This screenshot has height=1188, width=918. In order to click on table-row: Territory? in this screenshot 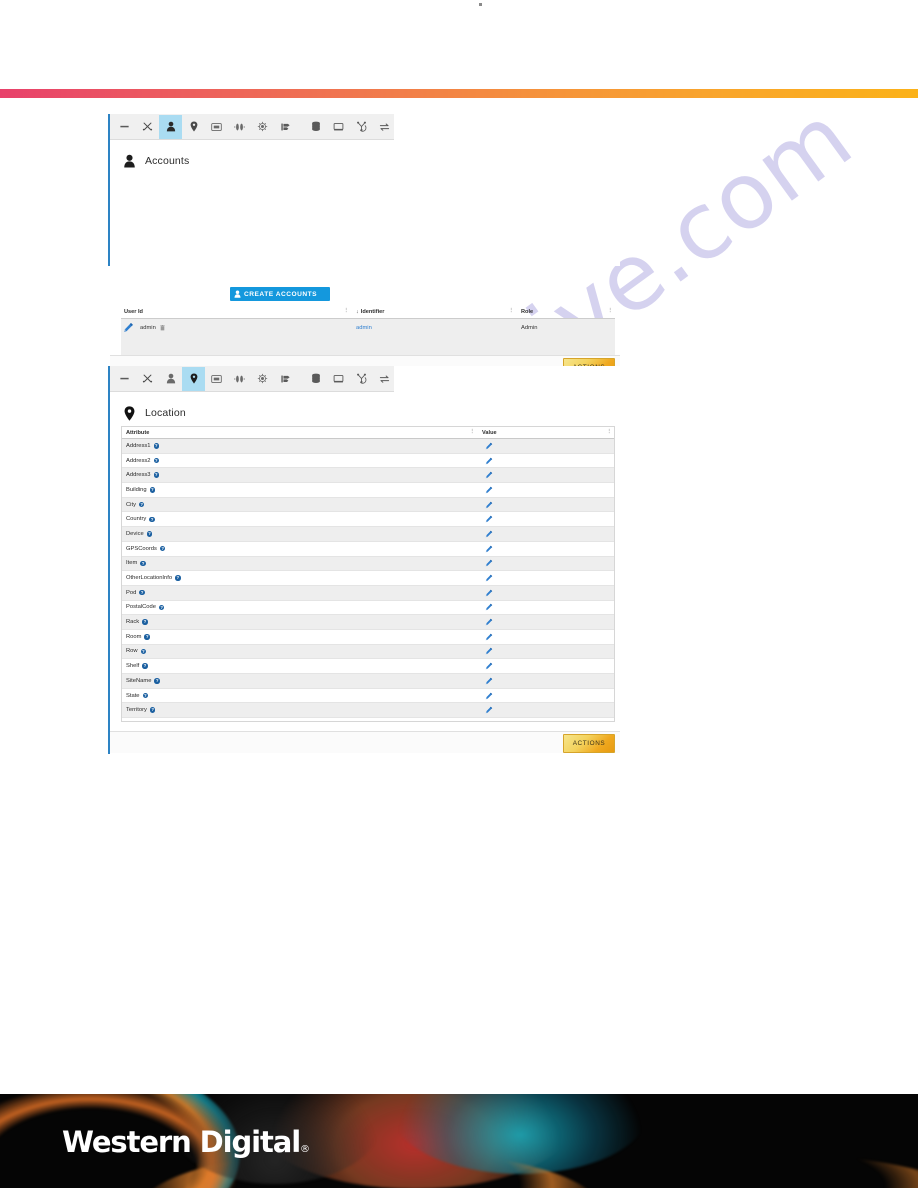, I will do `click(368, 711)`.